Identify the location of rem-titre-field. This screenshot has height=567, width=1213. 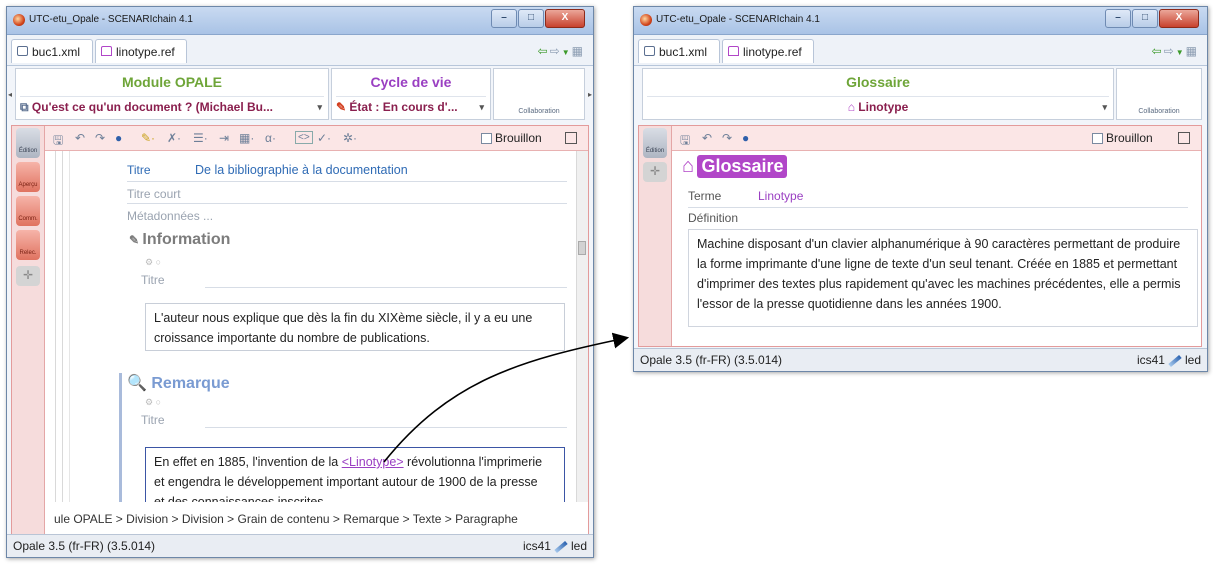
(386, 427).